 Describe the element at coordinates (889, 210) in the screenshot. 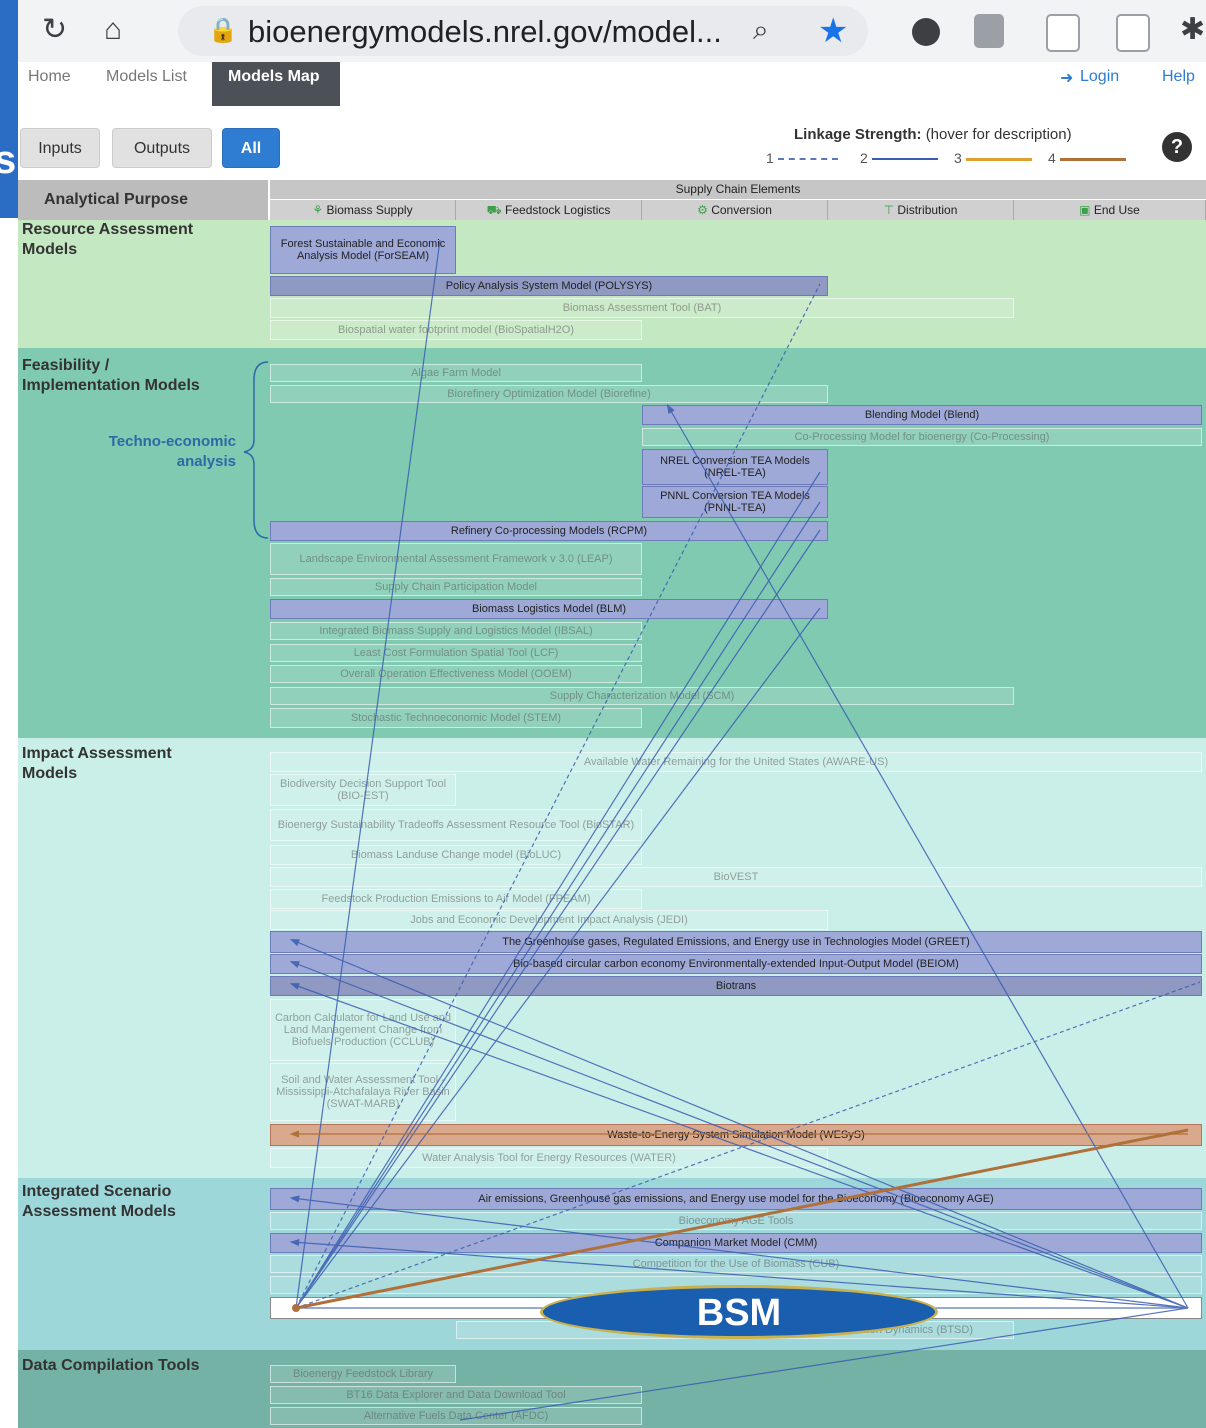

I see `pipeline-icon: ⊤` at that location.